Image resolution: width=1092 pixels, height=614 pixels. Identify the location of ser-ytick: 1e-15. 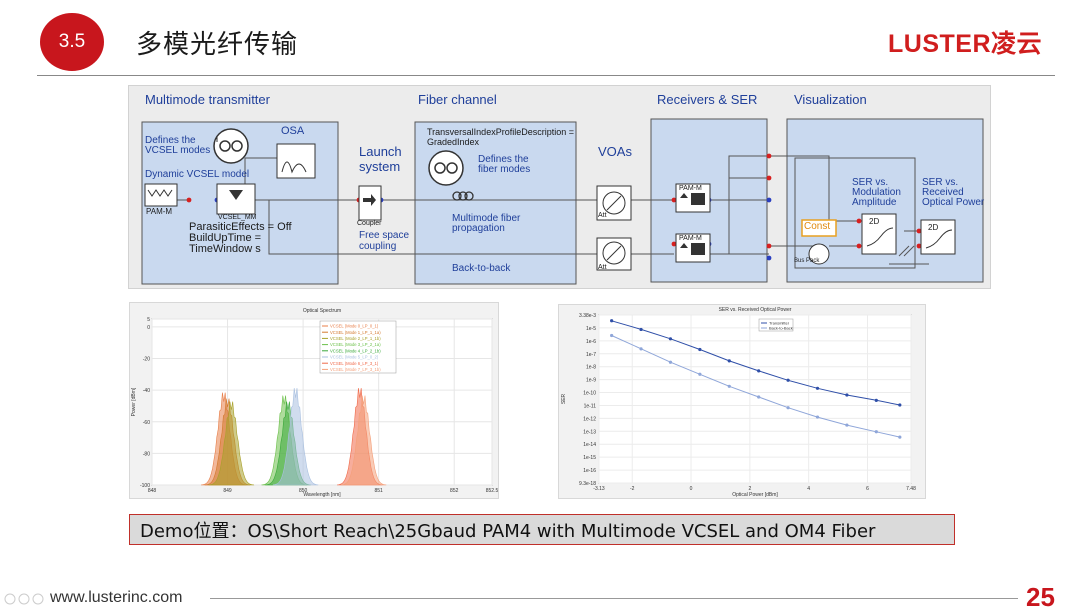
(589, 458).